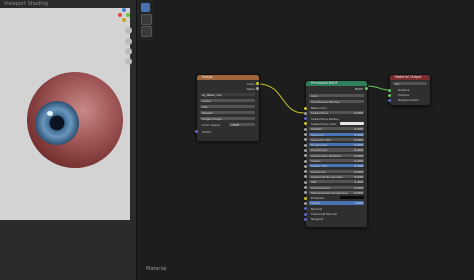 The width and height of the screenshot is (474, 280). Describe the element at coordinates (319, 108) in the screenshot. I see `base-color-label: Base Color` at that location.